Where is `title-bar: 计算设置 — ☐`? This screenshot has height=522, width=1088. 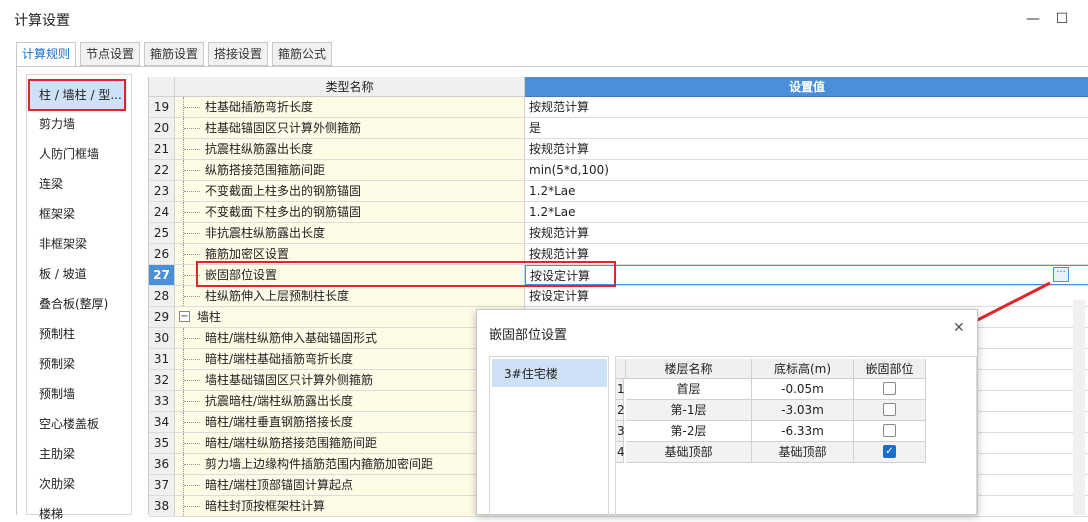 title-bar: 计算设置 — ☐ is located at coordinates (544, 20).